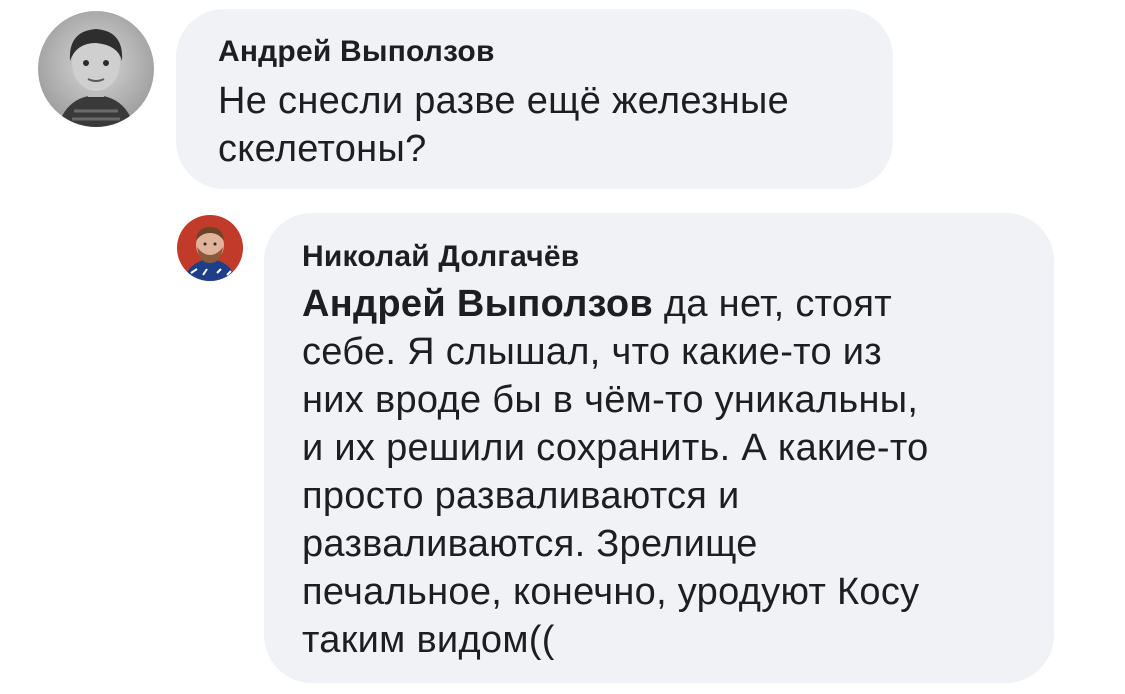  I want to click on comment-text-line: них вроде бы в чём-то уникальны,, so click(610, 400).